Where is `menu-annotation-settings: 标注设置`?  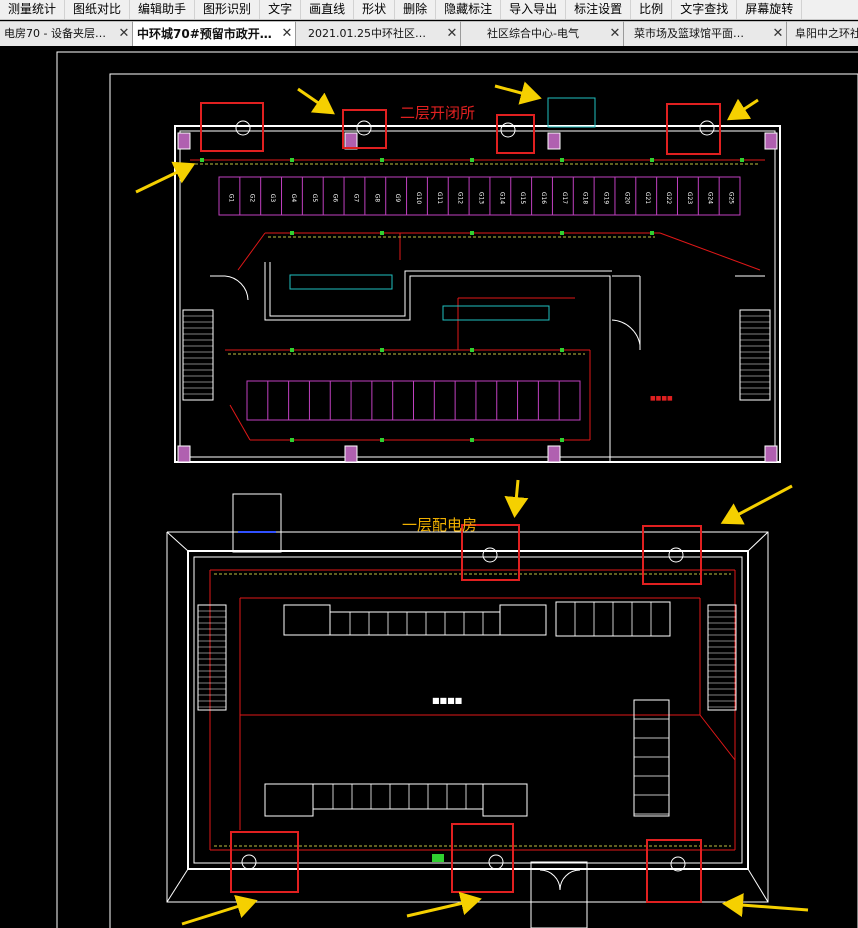
menu-annotation-settings: 标注设置 is located at coordinates (599, 9).